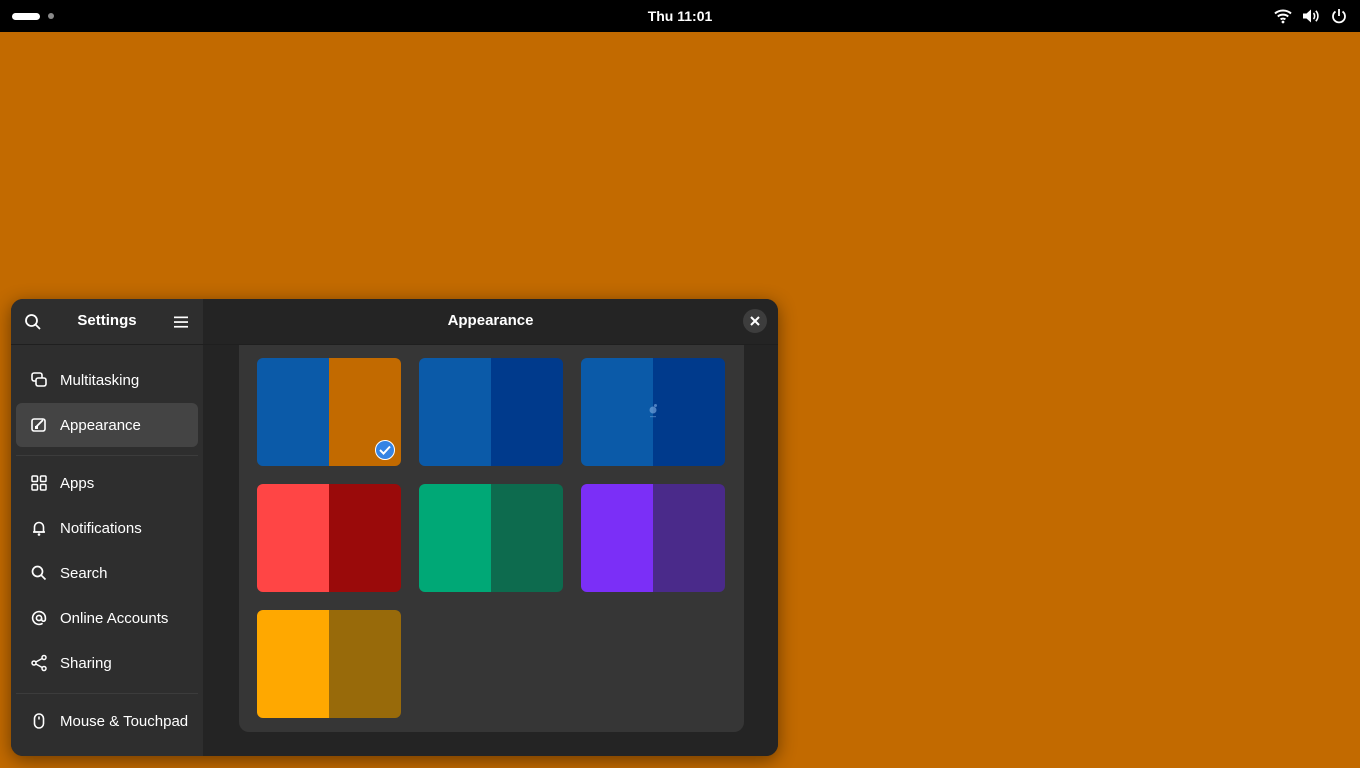  I want to click on checkmark-icon, so click(385, 450).